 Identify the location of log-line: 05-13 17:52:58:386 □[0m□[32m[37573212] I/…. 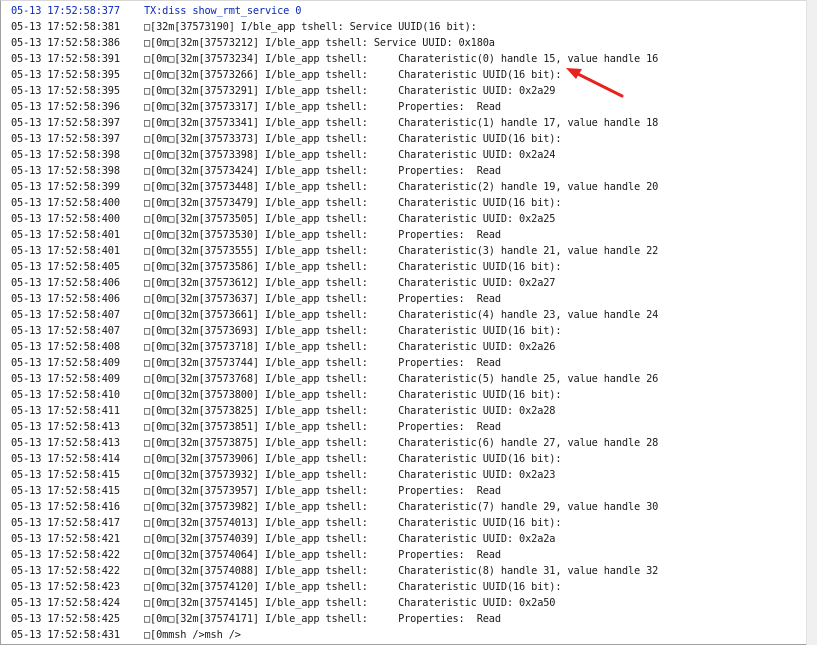
(409, 43).